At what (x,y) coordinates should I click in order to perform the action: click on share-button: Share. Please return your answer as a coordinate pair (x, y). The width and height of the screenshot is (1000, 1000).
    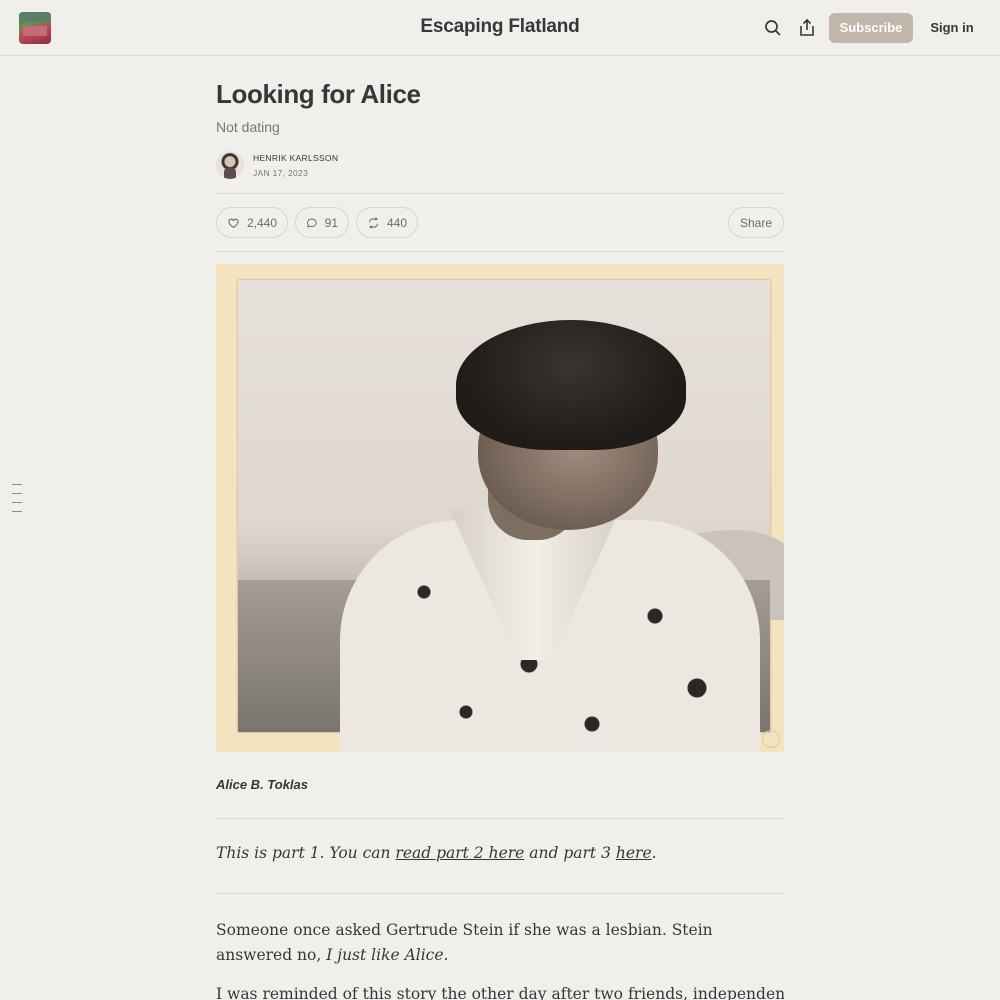
    Looking at the image, I should click on (756, 222).